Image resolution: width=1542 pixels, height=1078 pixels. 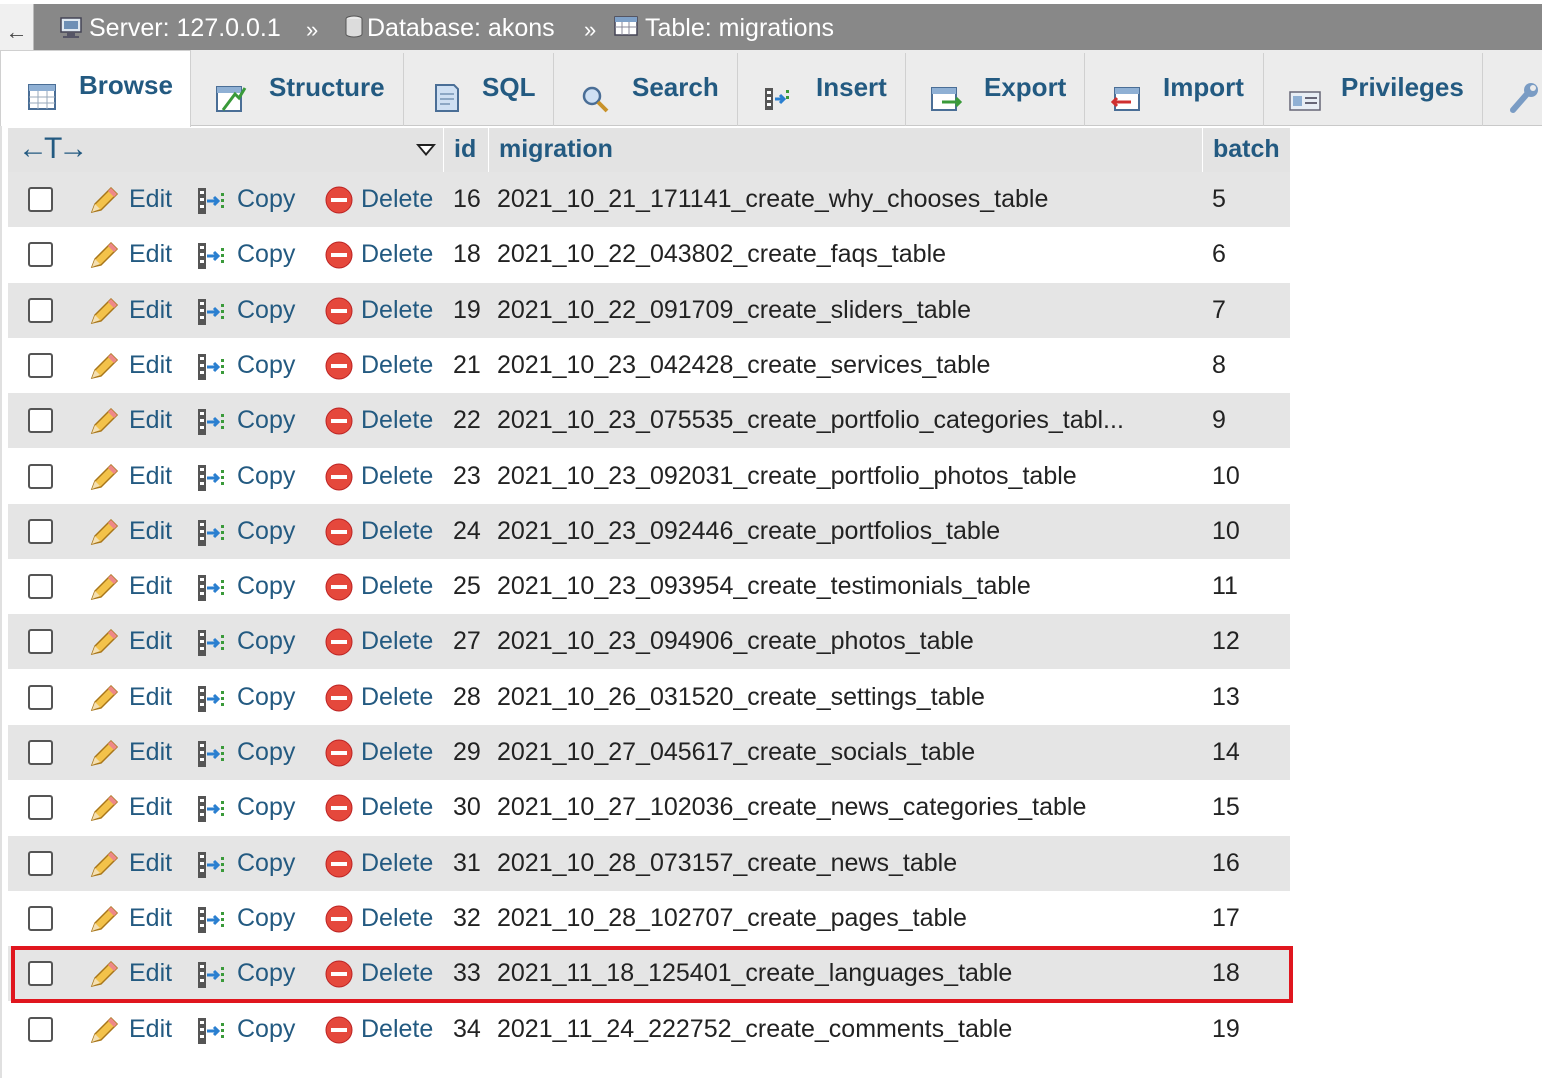 What do you see at coordinates (1246, 150) in the screenshot?
I see `column-header-batch: batch` at bounding box center [1246, 150].